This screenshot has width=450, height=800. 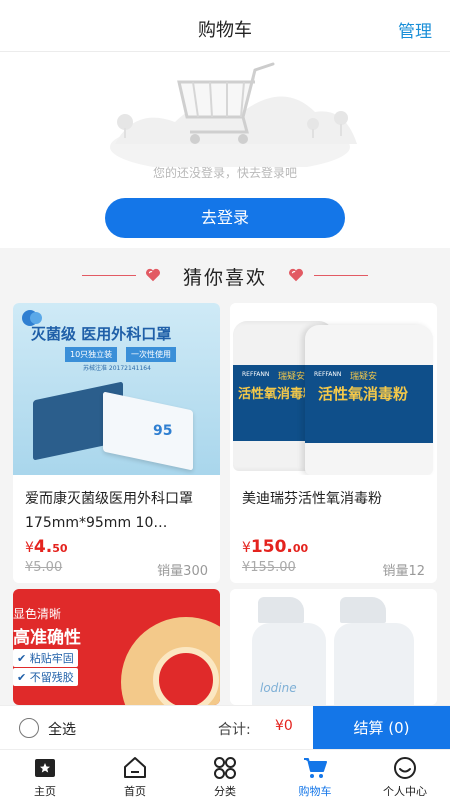 I want to click on star-bag-icon, so click(x=45, y=768).